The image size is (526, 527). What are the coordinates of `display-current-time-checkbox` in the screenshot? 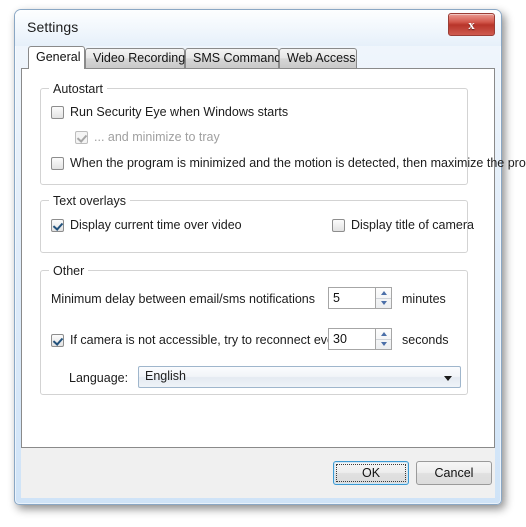 It's located at (57, 225).